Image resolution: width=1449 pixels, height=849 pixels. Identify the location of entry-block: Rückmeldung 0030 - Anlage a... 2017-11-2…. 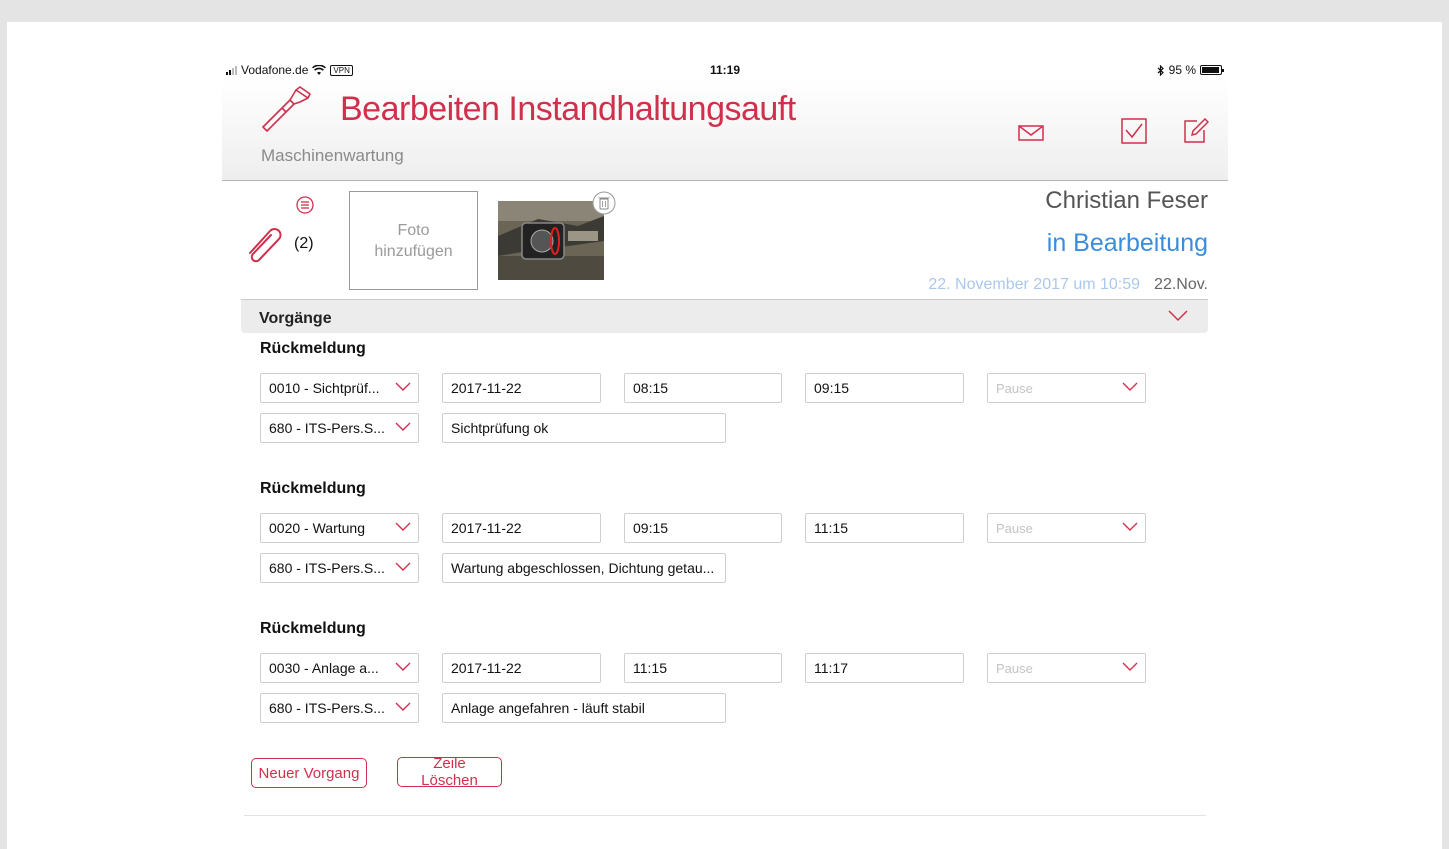
(724, 680).